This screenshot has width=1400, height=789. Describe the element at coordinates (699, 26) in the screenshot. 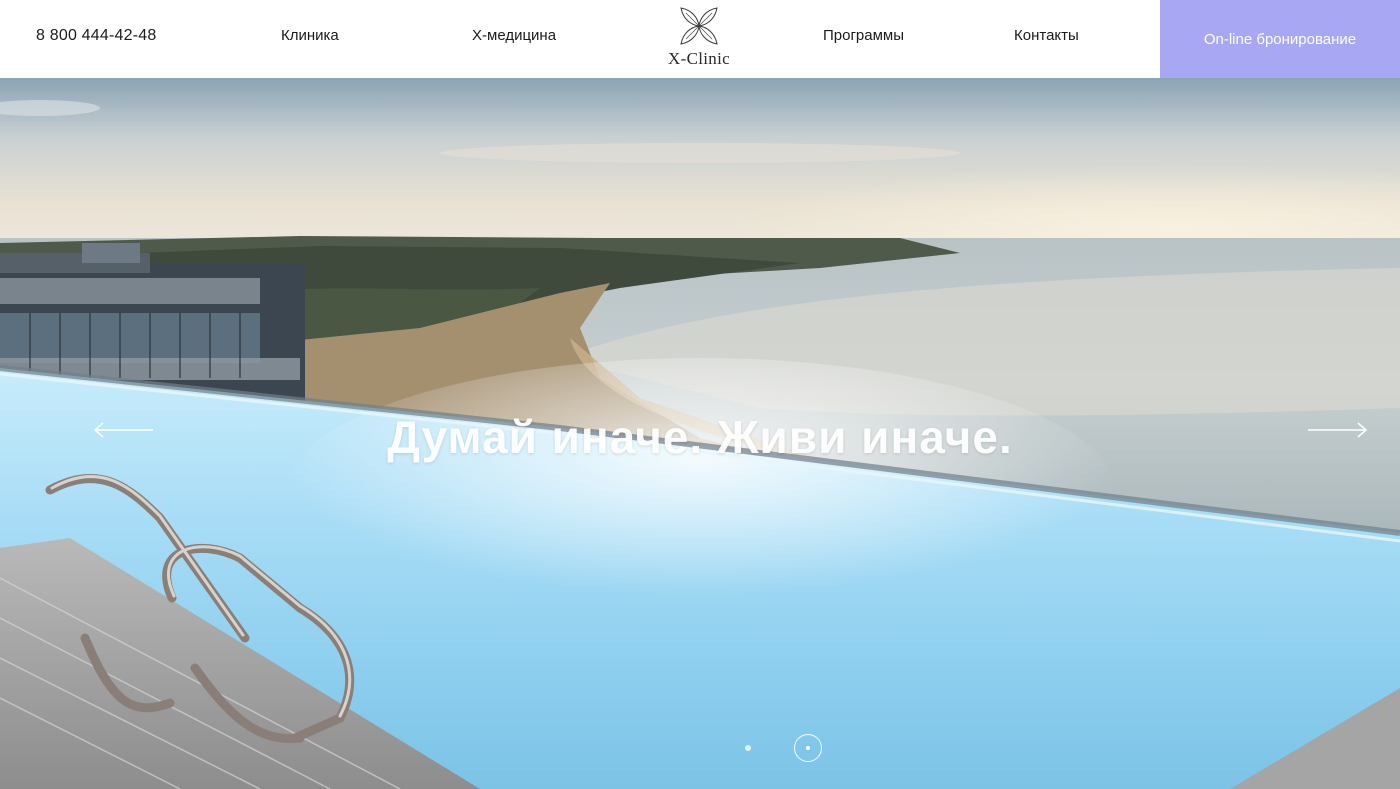

I see `flower-logo-icon` at that location.